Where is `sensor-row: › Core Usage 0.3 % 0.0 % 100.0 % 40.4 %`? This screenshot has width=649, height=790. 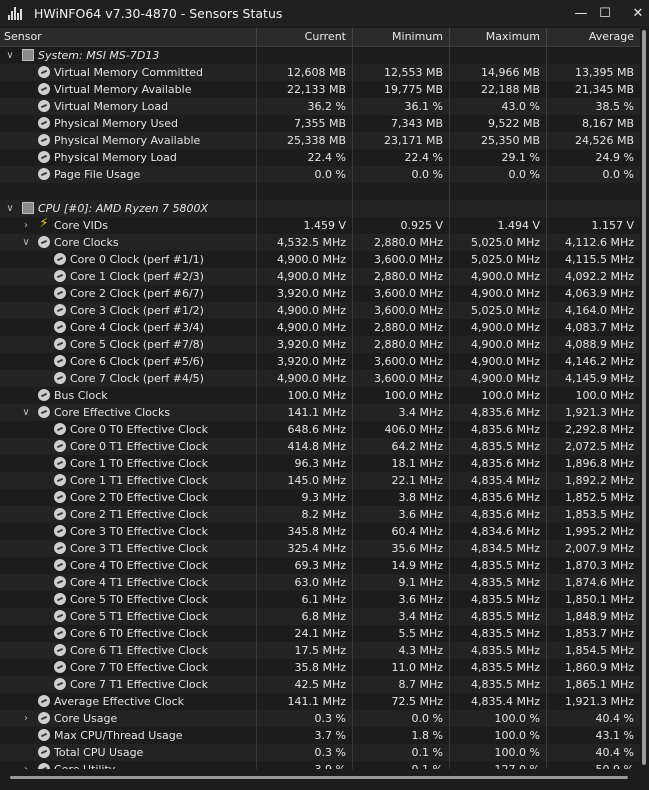 sensor-row: › Core Usage 0.3 % 0.0 % 100.0 % 40.4 % is located at coordinates (320, 718).